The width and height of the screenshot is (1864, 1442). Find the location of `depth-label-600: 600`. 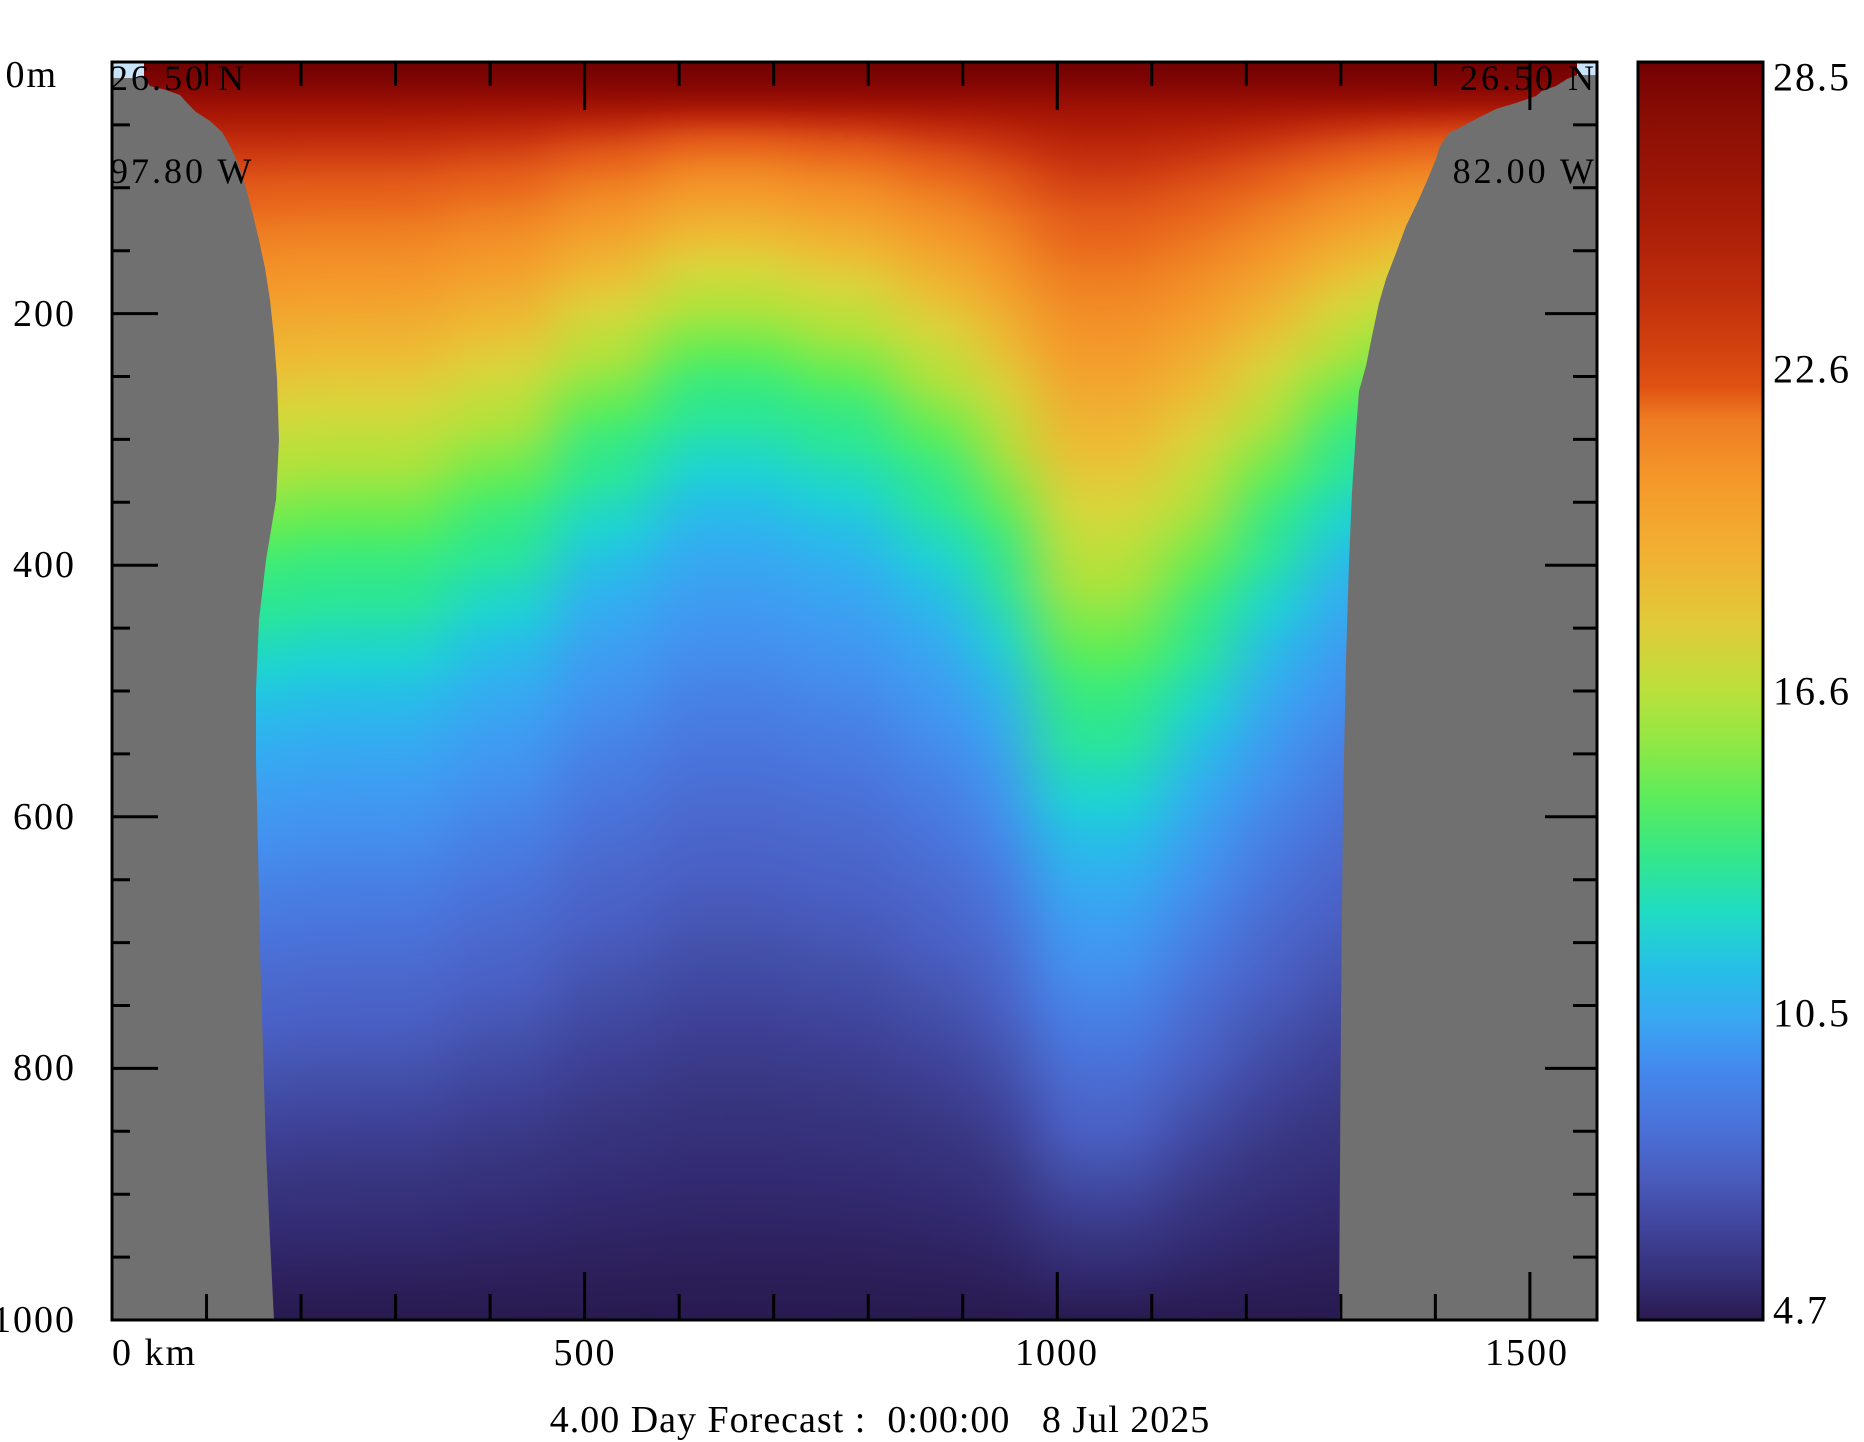

depth-label-600: 600 is located at coordinates (44, 817).